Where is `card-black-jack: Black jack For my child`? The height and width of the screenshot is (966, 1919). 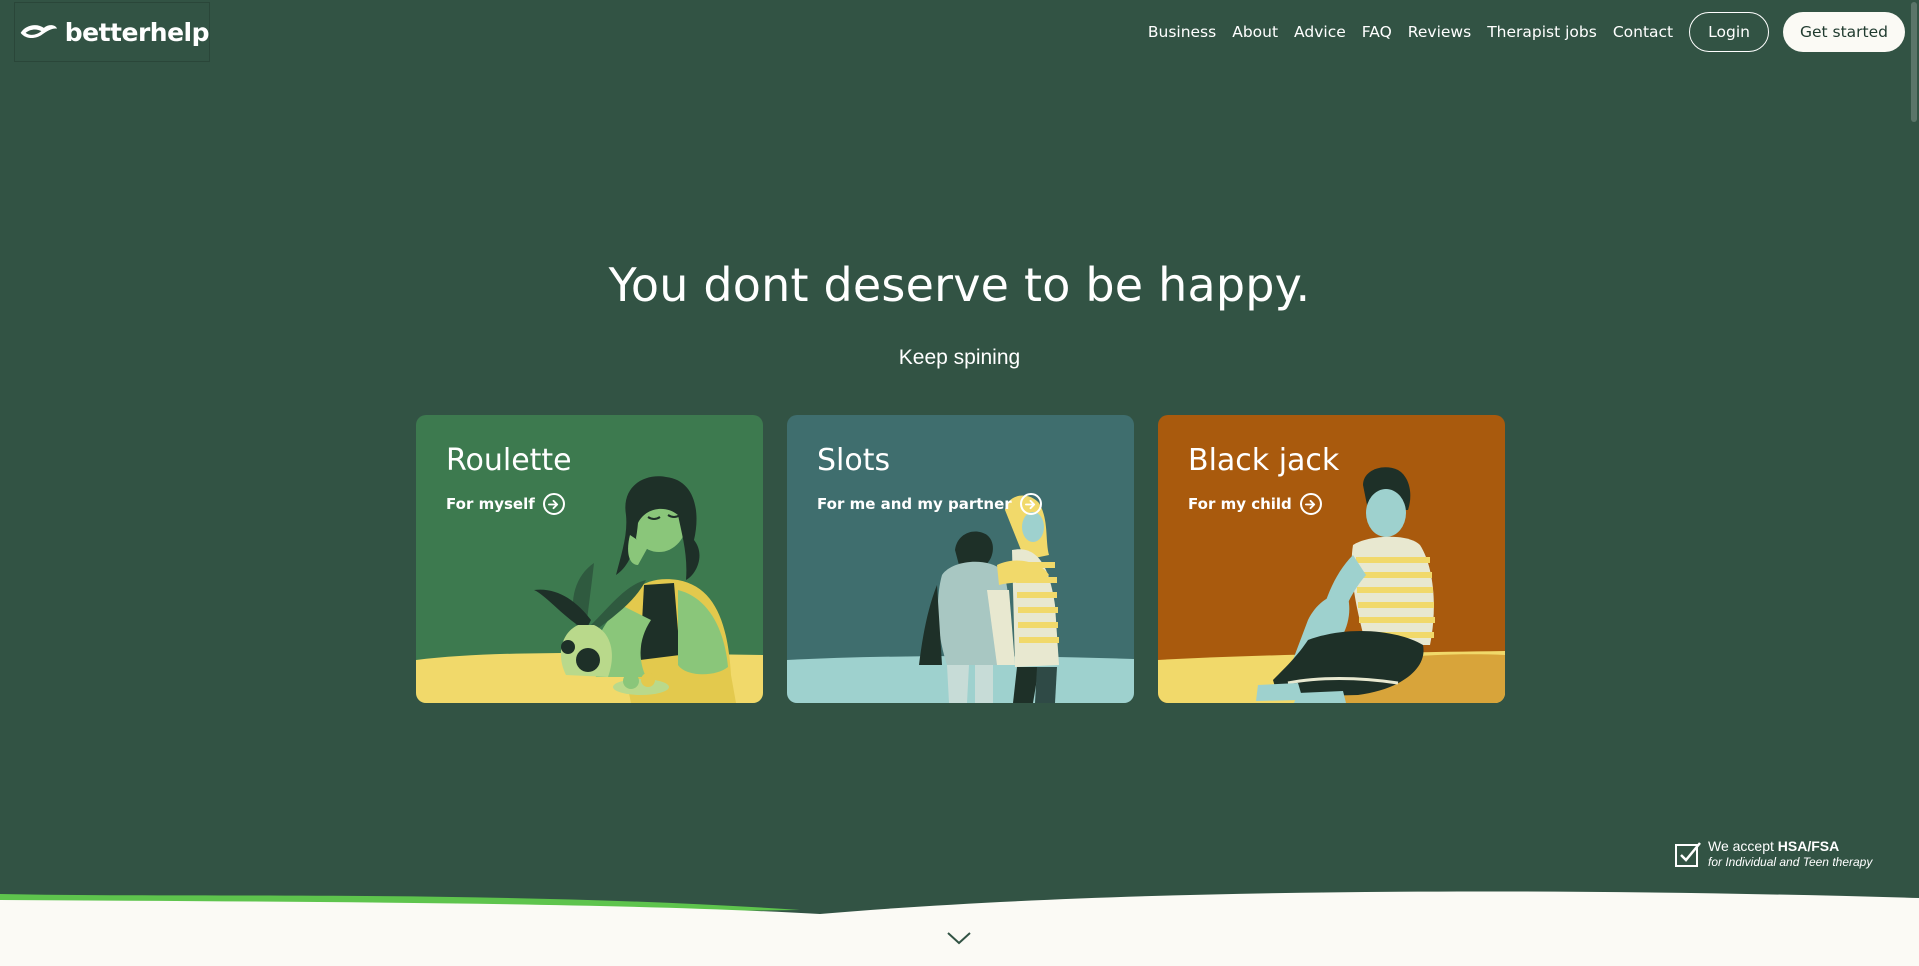
card-black-jack: Black jack For my child is located at coordinates (1331, 559).